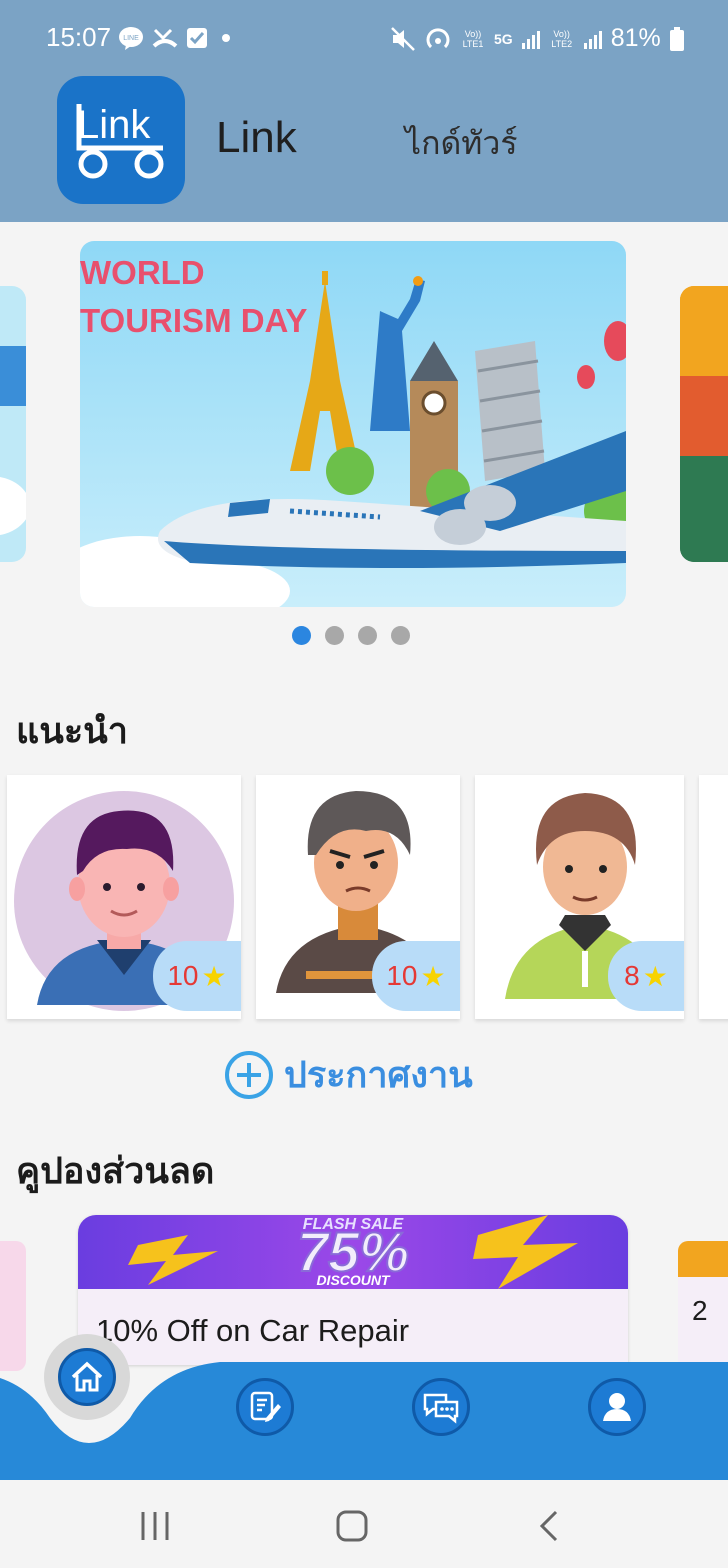 This screenshot has width=728, height=1568. I want to click on nav-profile-button, so click(617, 1407).